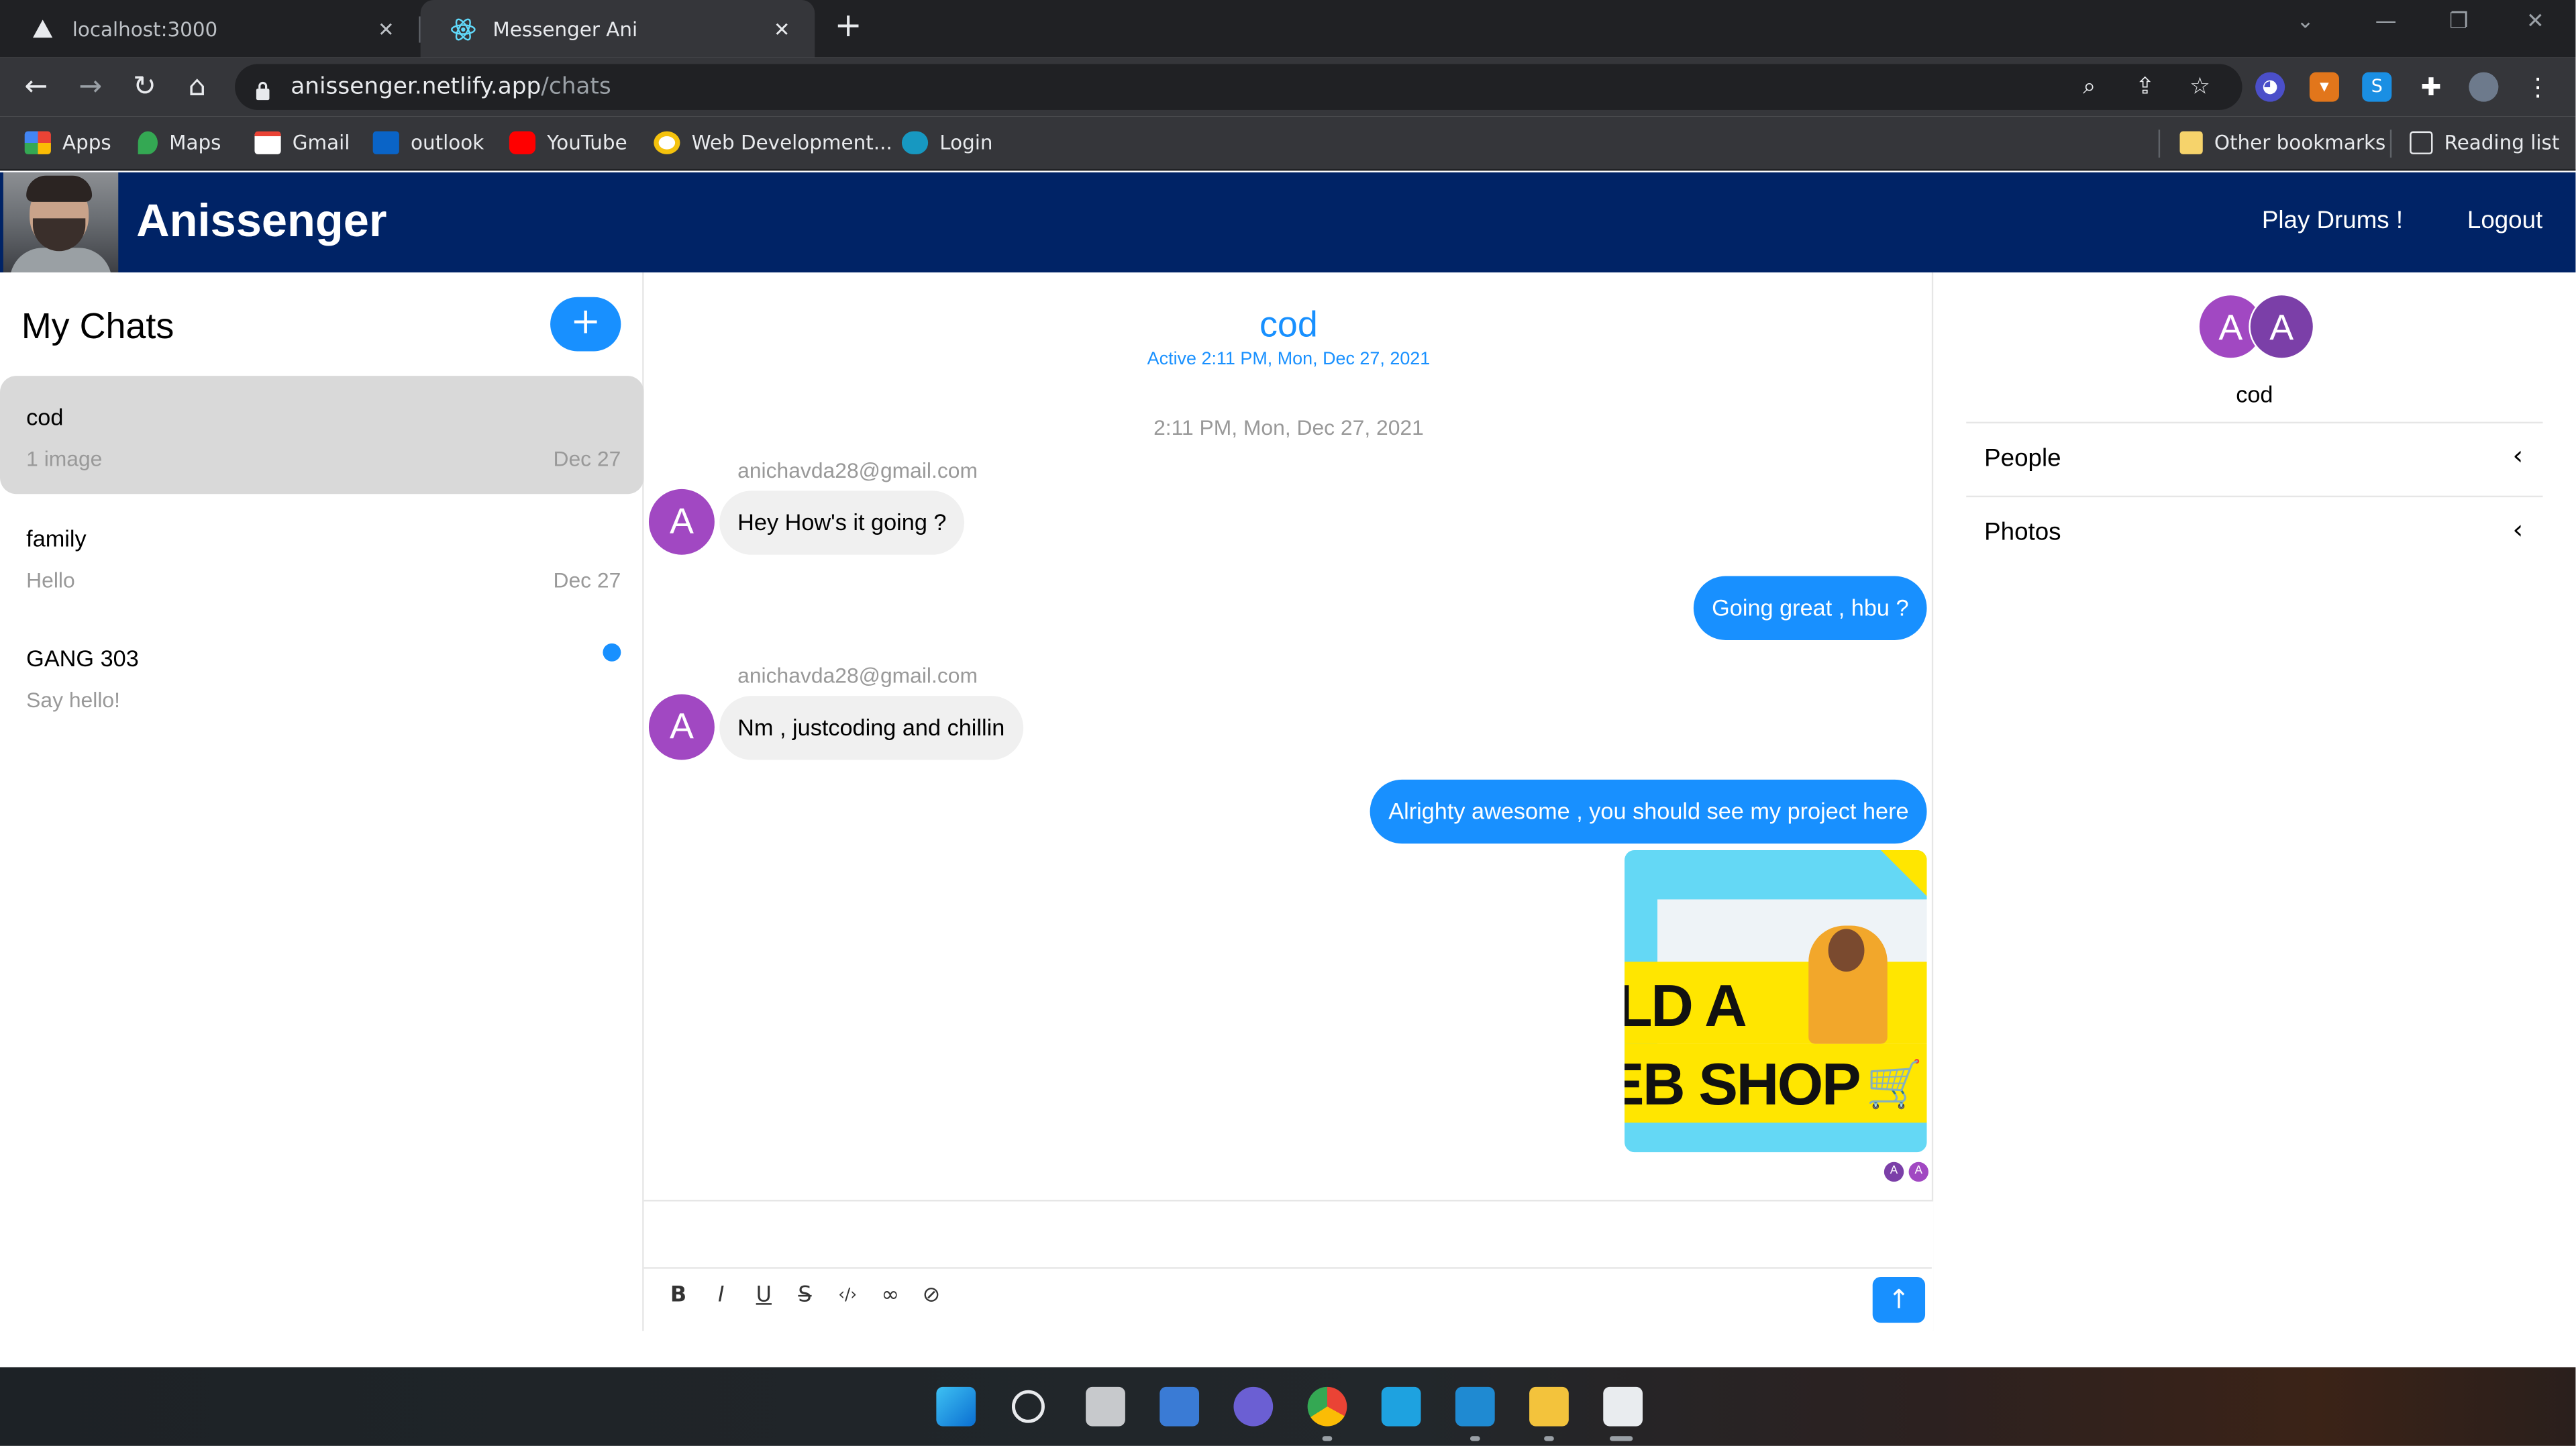 The image size is (2576, 1446). I want to click on image-attachment: ILD A EB SHOP 🛒, so click(1776, 1002).